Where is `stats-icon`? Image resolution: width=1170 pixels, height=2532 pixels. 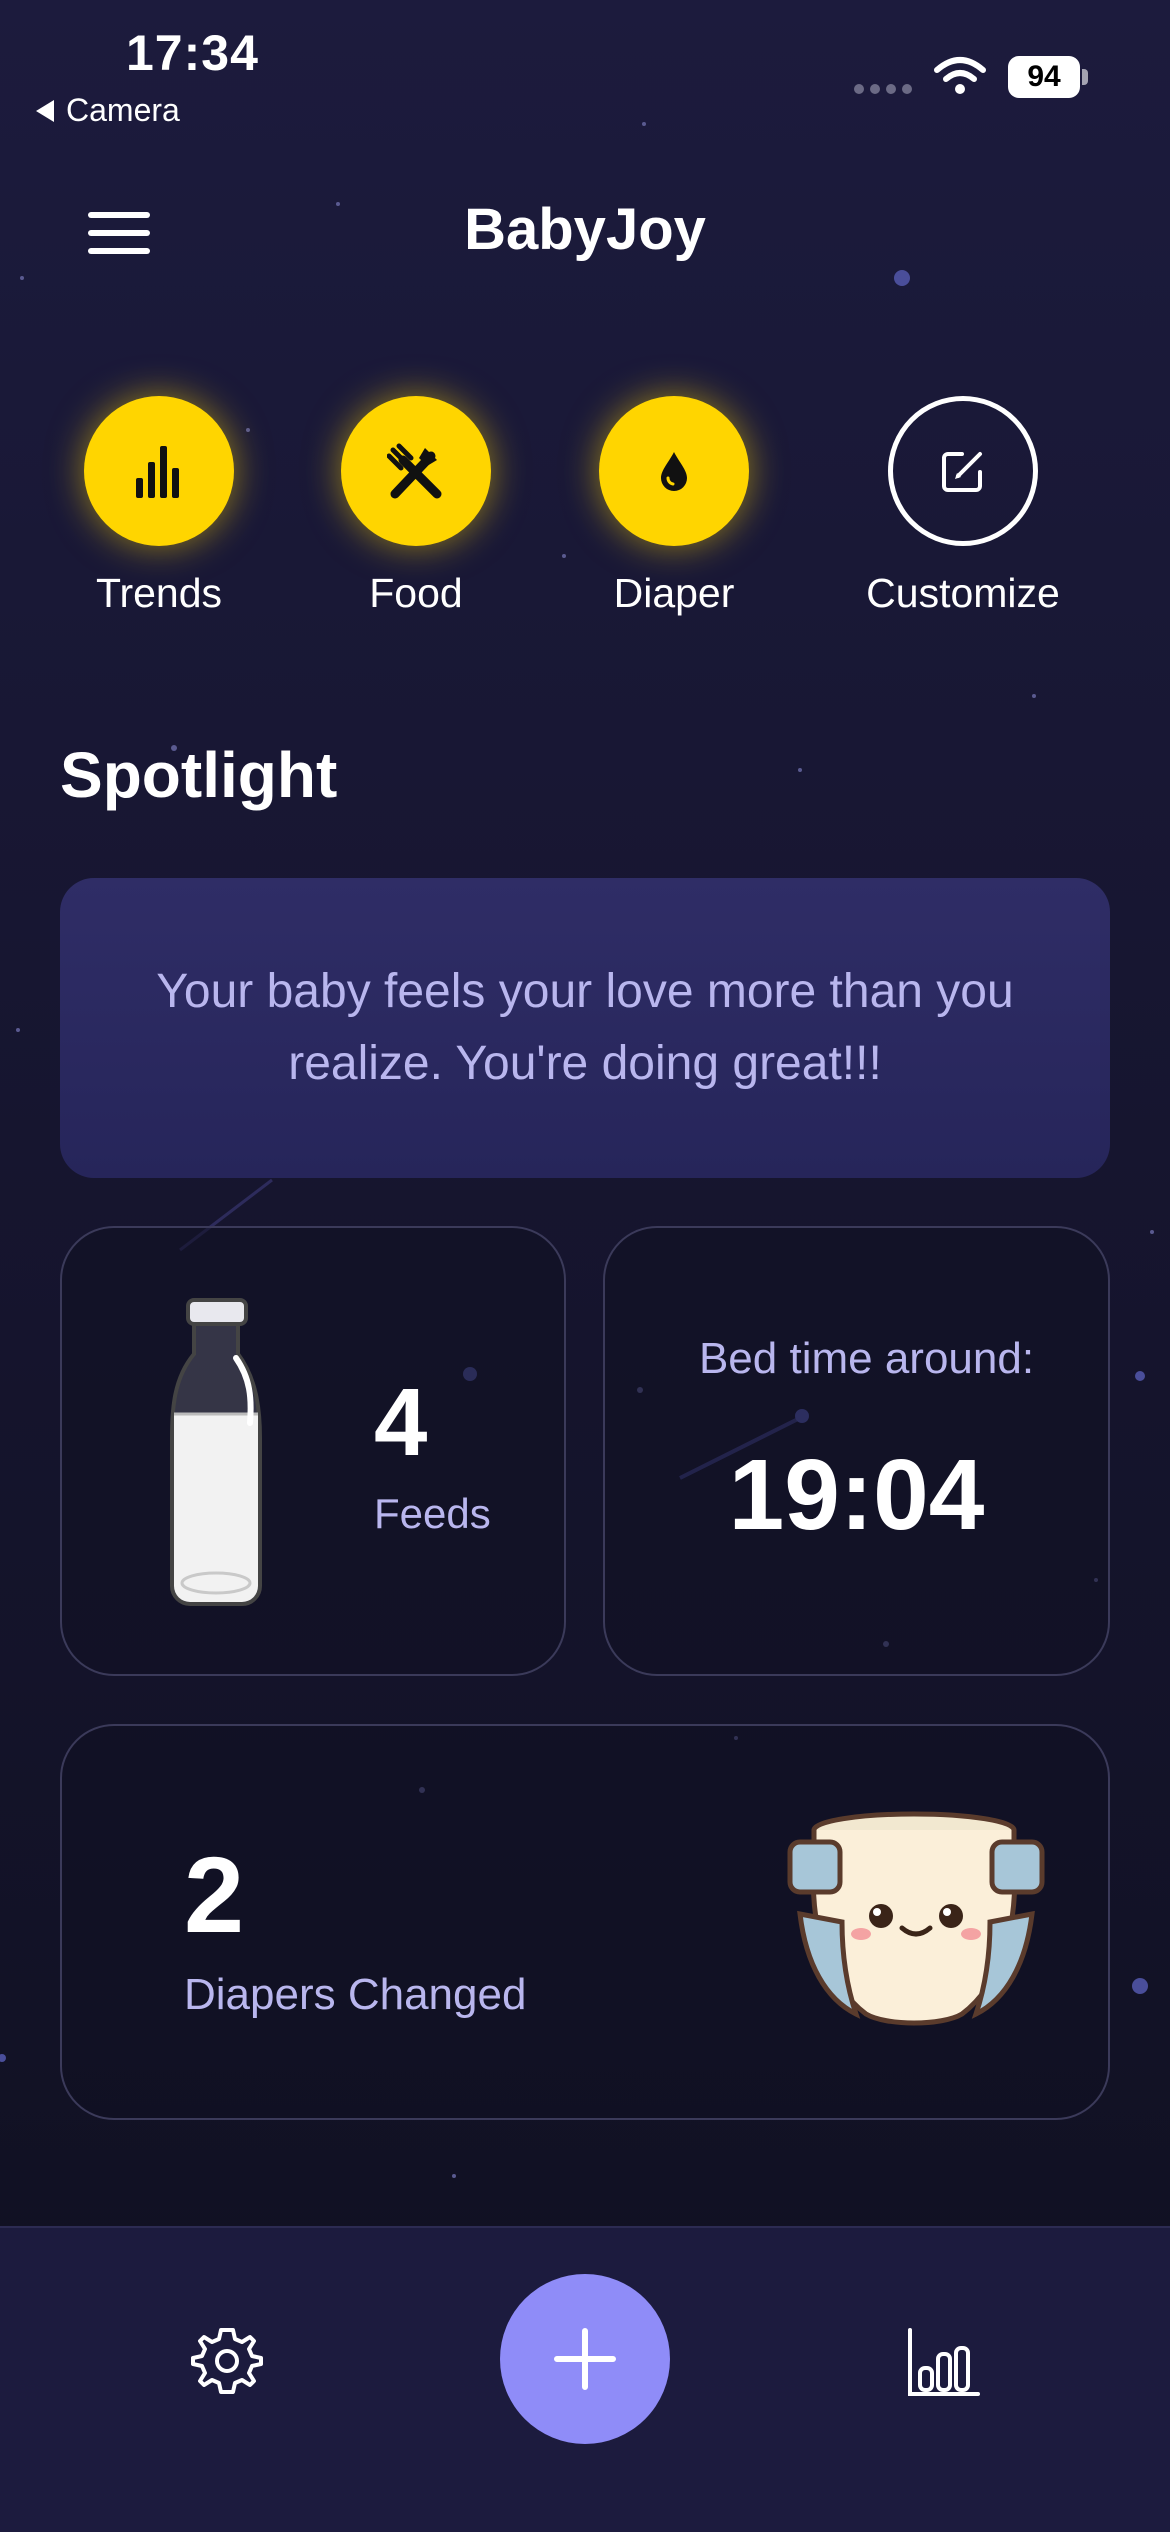
stats-icon is located at coordinates (943, 2361).